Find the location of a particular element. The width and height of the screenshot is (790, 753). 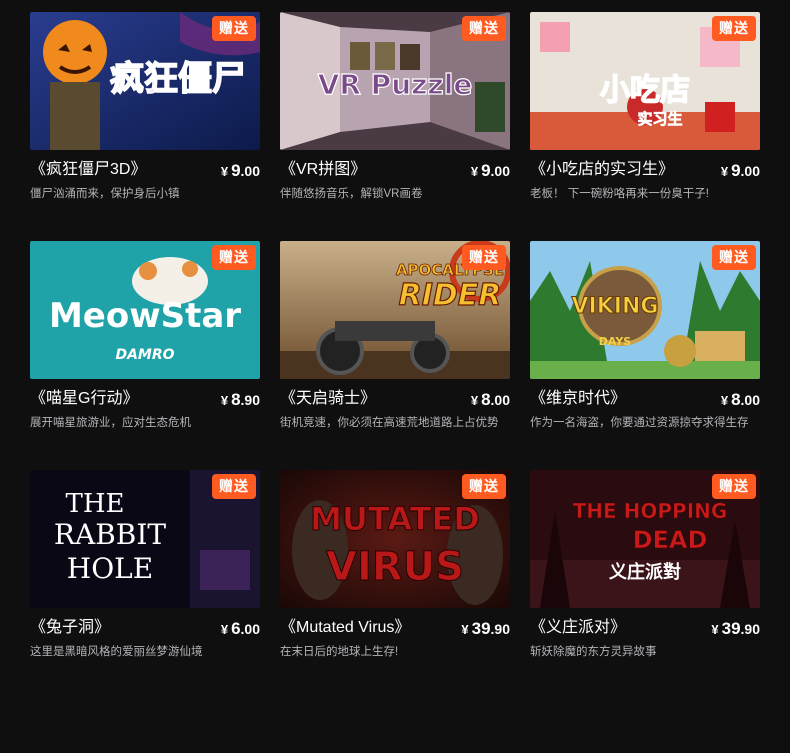

game-title: 《天启骑士》 is located at coordinates (328, 398).